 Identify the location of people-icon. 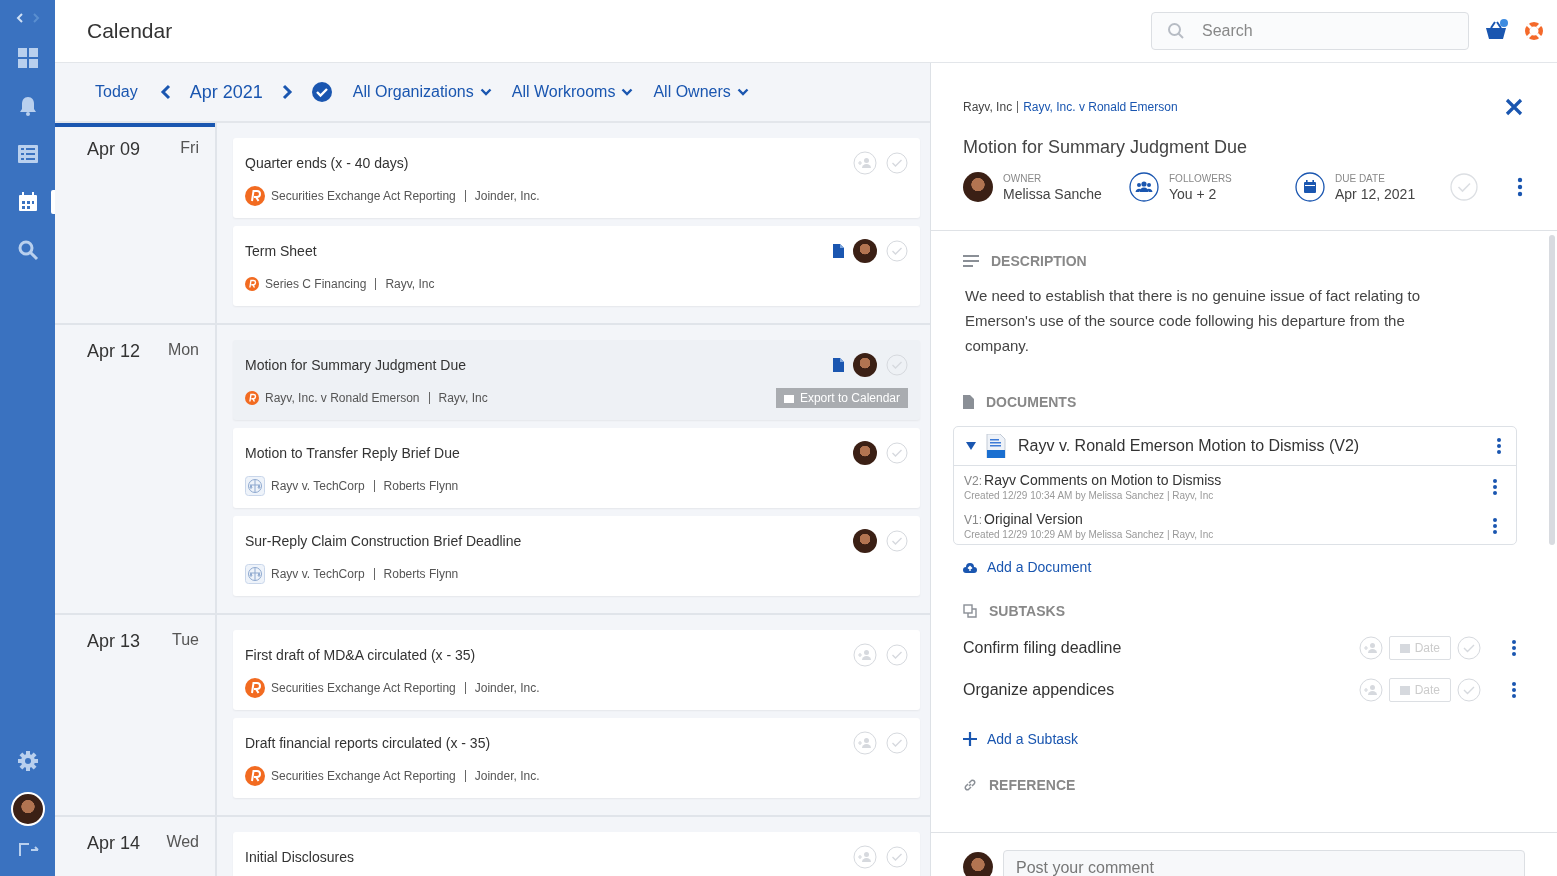
(1144, 187).